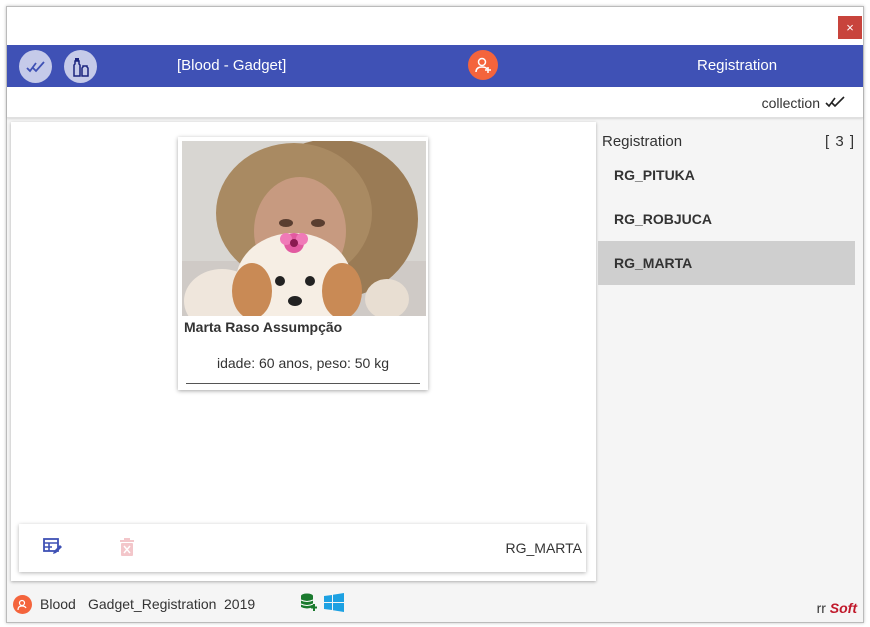 This screenshot has width=870, height=627. What do you see at coordinates (303, 363) in the screenshot?
I see `person-info: idade: 60 anos, peso: 50 kg` at bounding box center [303, 363].